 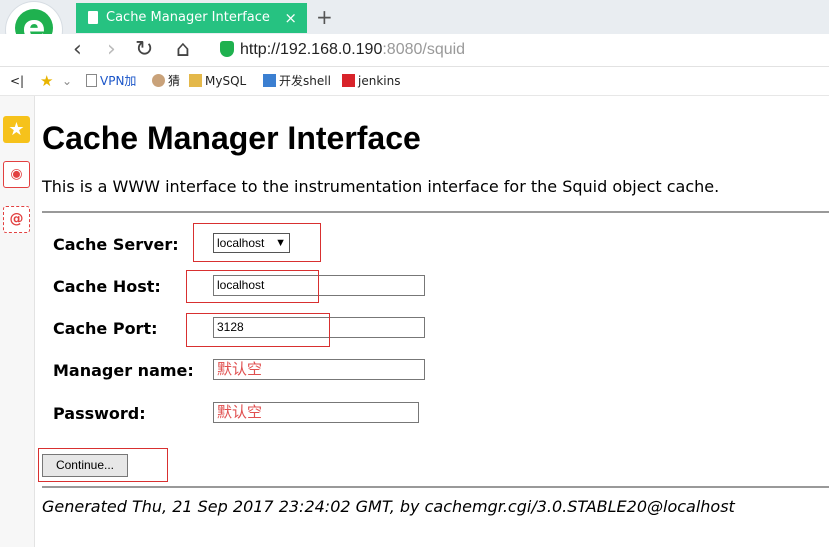 I want to click on mail-icon: @, so click(x=16, y=219).